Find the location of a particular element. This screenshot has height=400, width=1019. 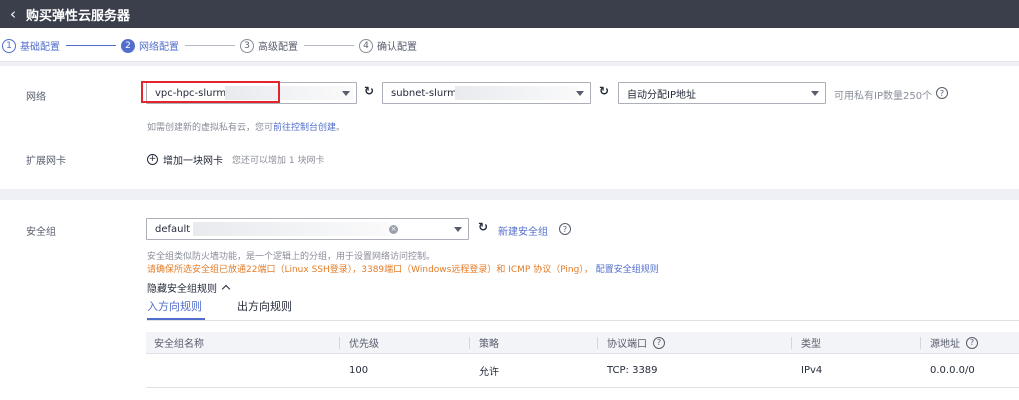

ip-mode-value: 自动分配IP地址 is located at coordinates (661, 95).